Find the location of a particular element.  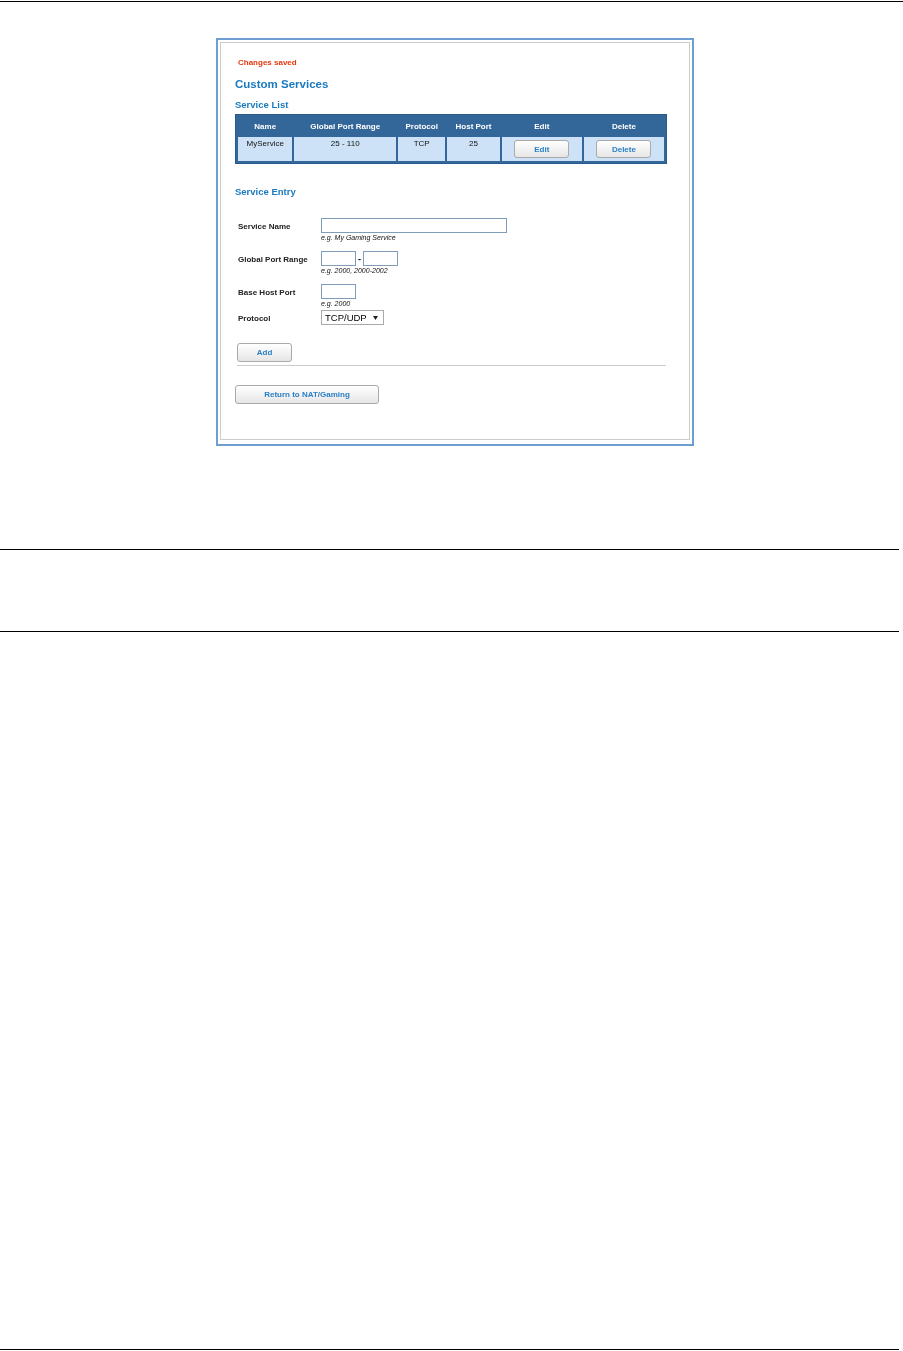

table-cell: 25 is located at coordinates (473, 149).